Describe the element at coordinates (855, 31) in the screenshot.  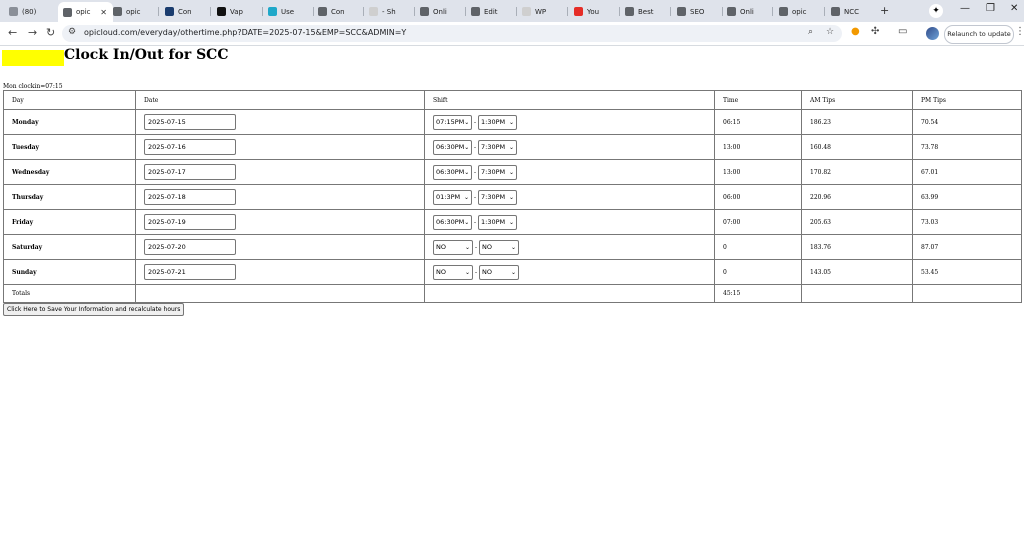
I see `extension-icon: ●` at that location.